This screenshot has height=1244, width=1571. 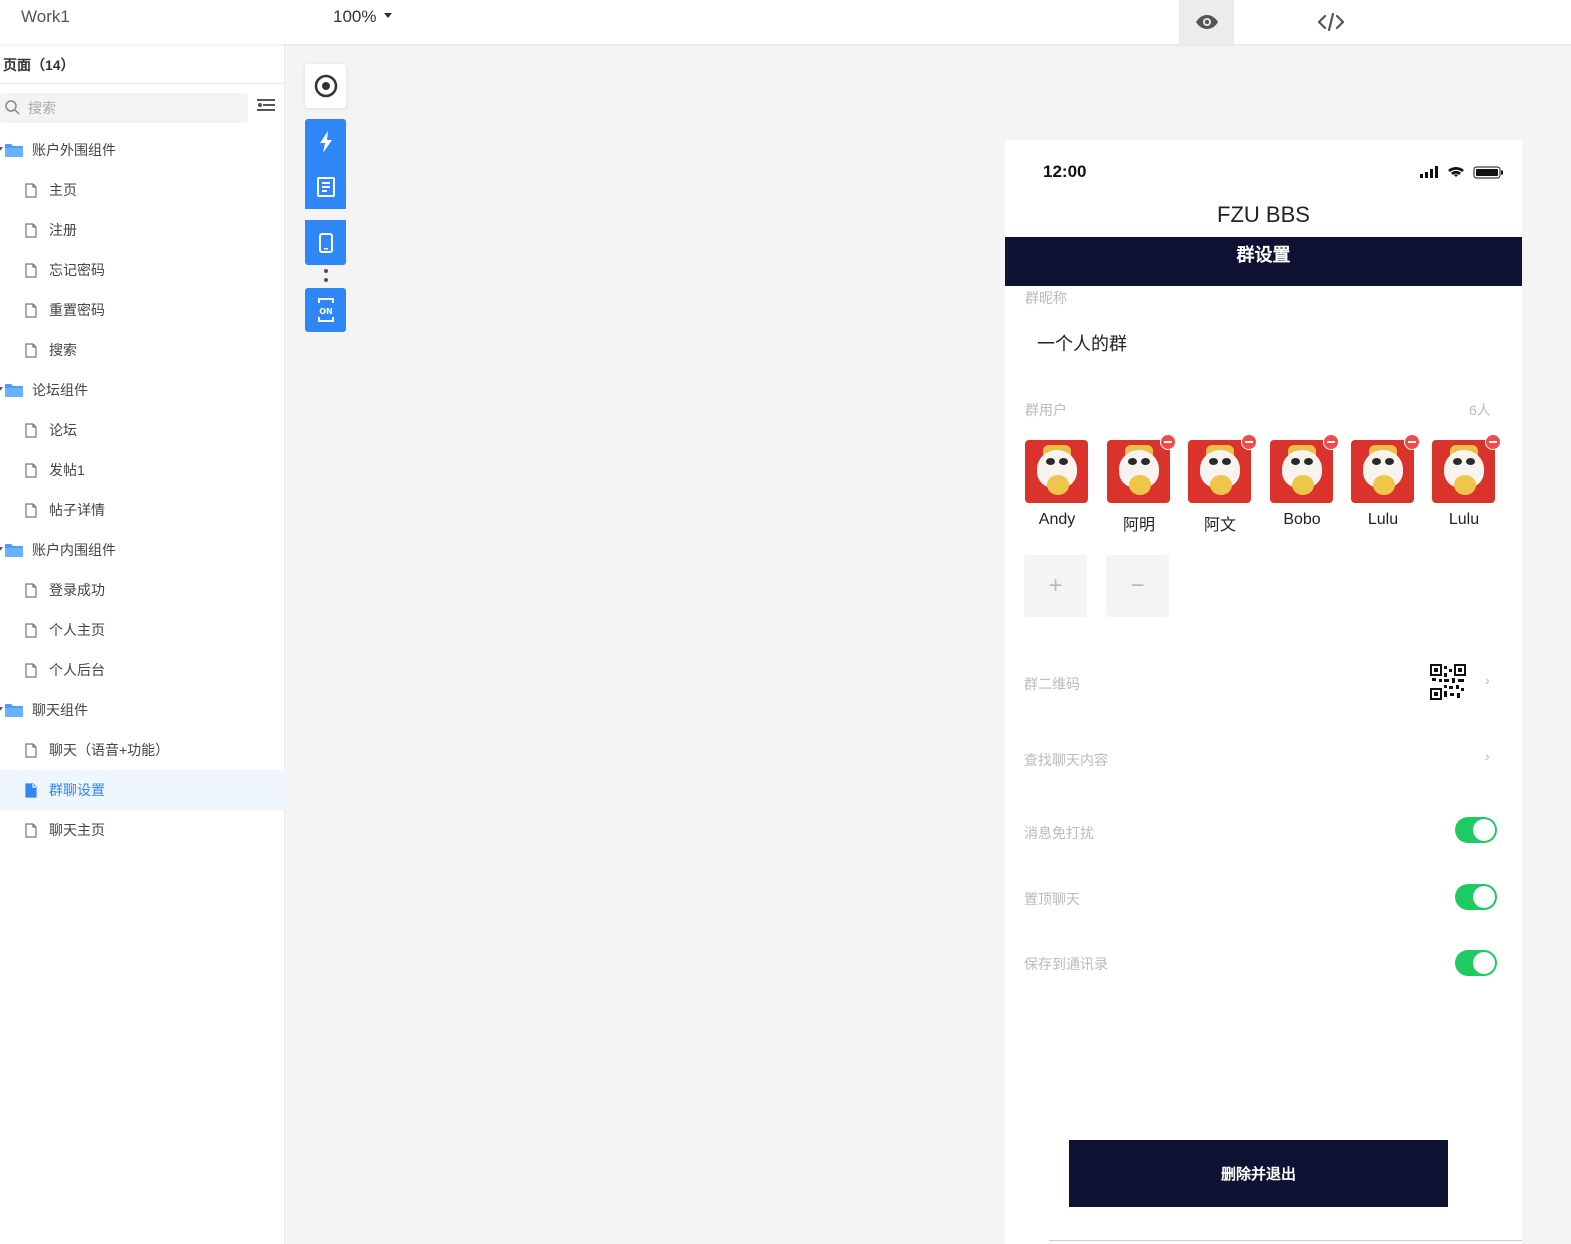 What do you see at coordinates (60, 390) in the screenshot?
I see `tree-item-label: 论坛组件` at bounding box center [60, 390].